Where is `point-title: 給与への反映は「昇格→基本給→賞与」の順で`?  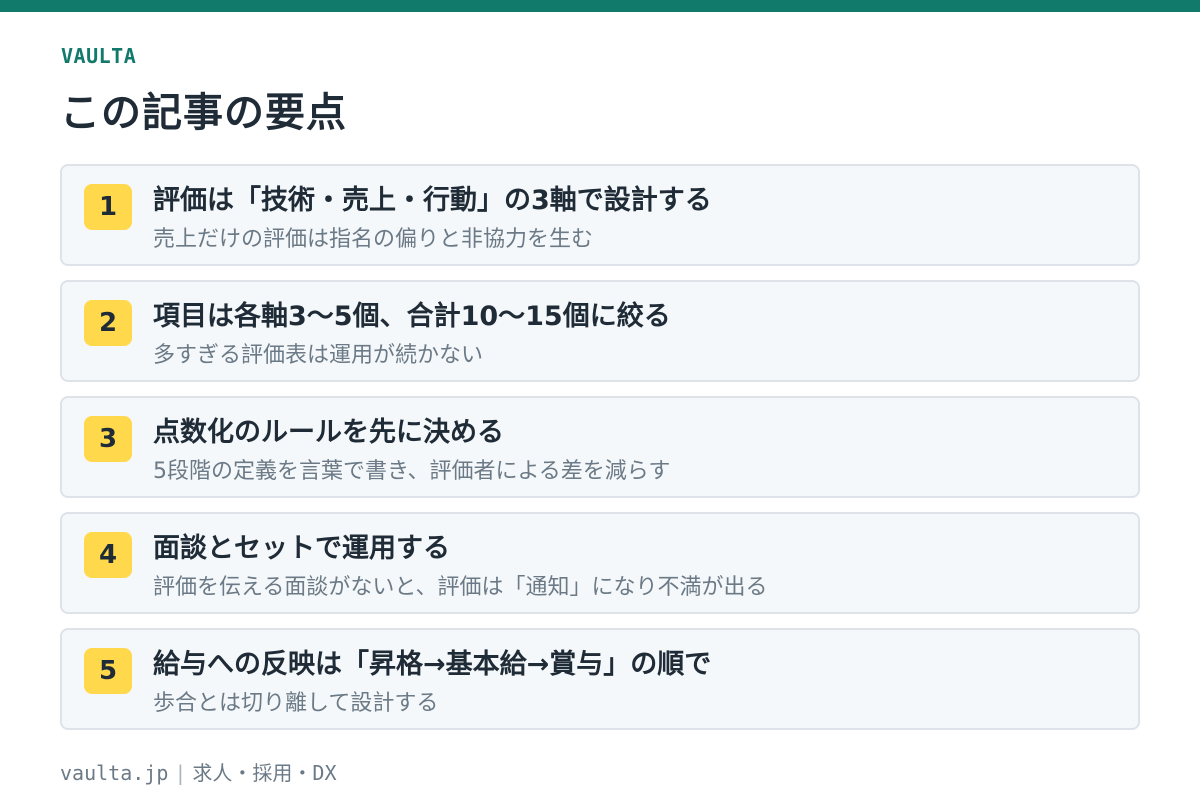
point-title: 給与への反映は「昇格→基本給→賞与」の順で is located at coordinates (432, 664).